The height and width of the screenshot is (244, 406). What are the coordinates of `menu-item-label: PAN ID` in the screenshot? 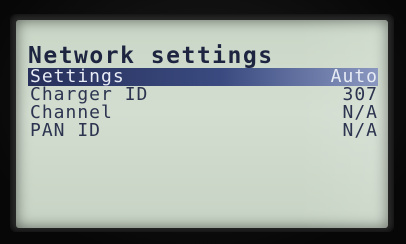 It's located at (66, 130).